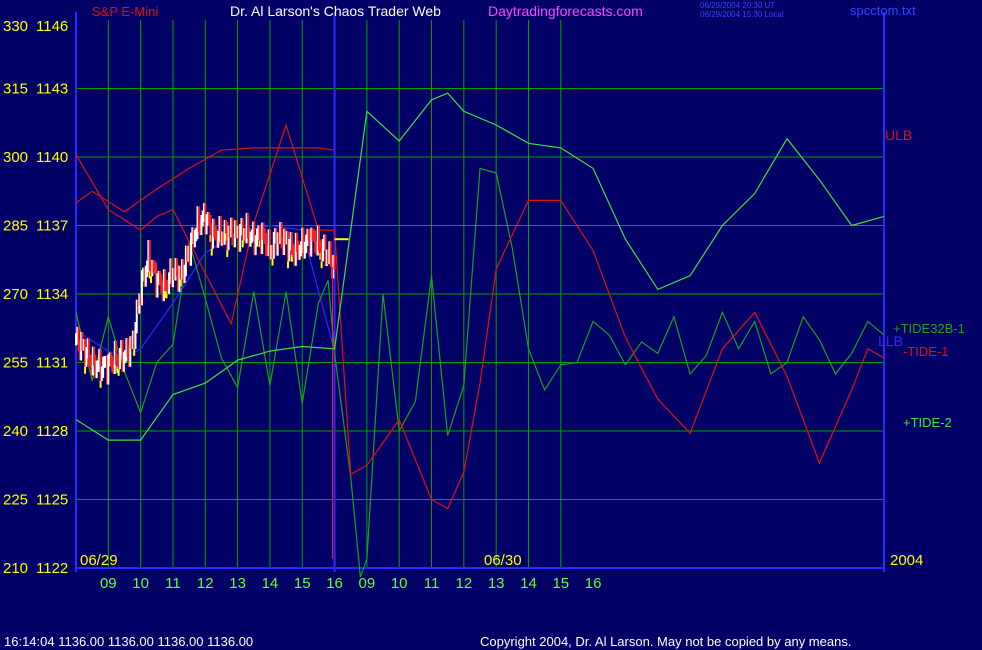  What do you see at coordinates (52, 89) in the screenshot?
I see `price-tick-label: 1143` at bounding box center [52, 89].